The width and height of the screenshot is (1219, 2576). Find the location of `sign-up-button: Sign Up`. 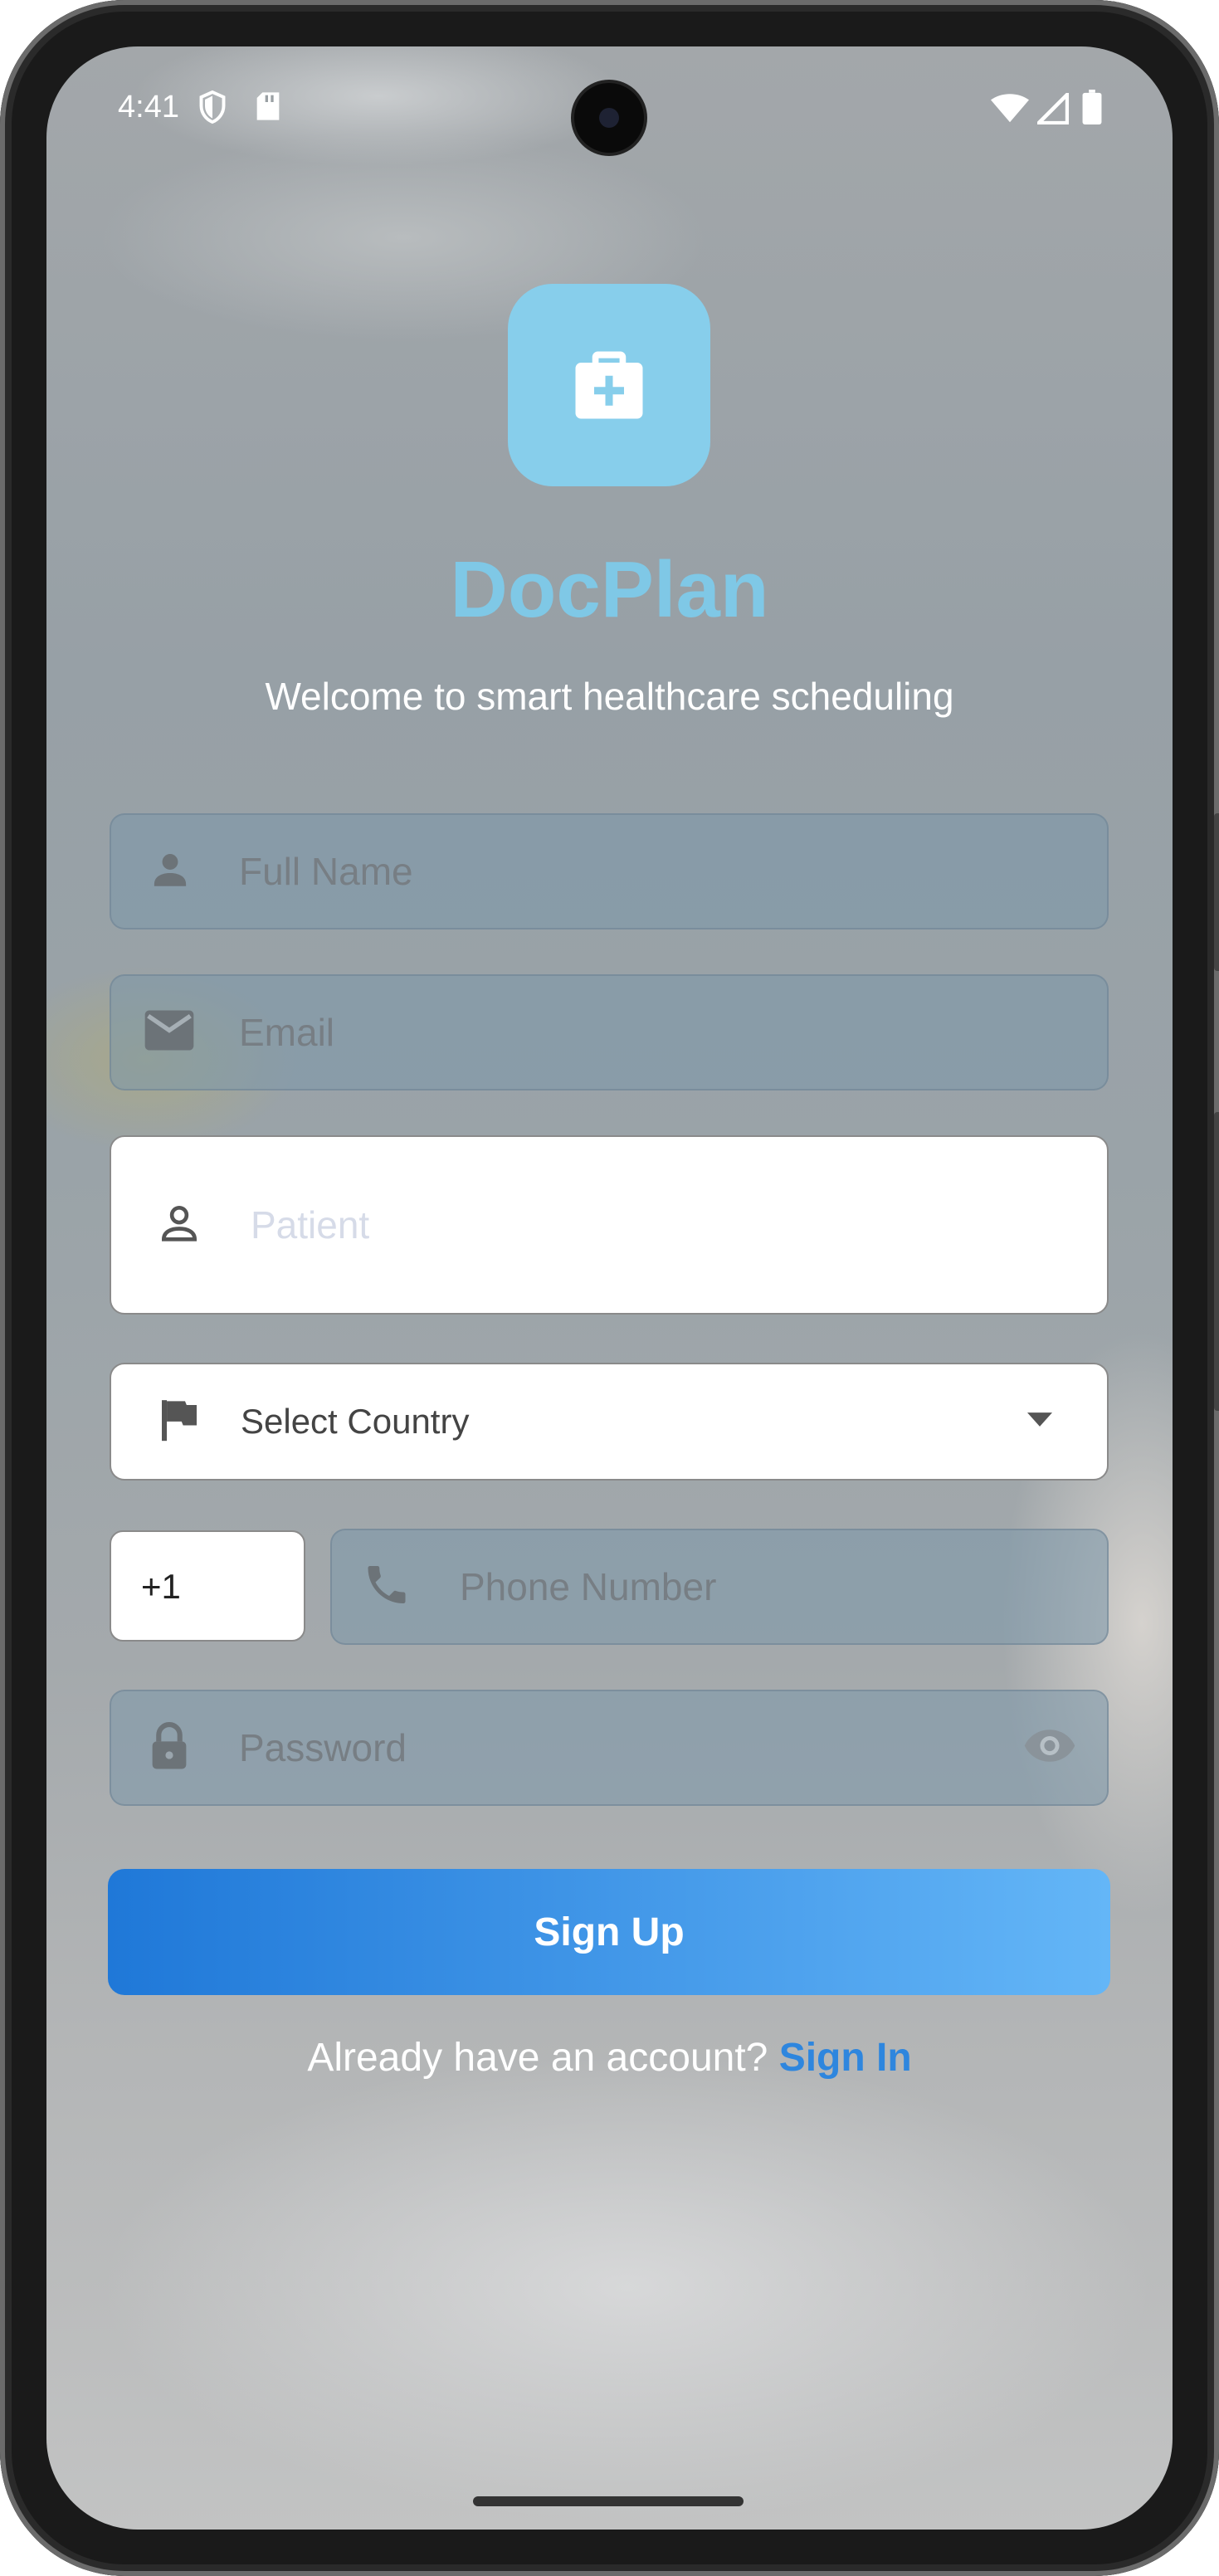

sign-up-button: Sign Up is located at coordinates (609, 1932).